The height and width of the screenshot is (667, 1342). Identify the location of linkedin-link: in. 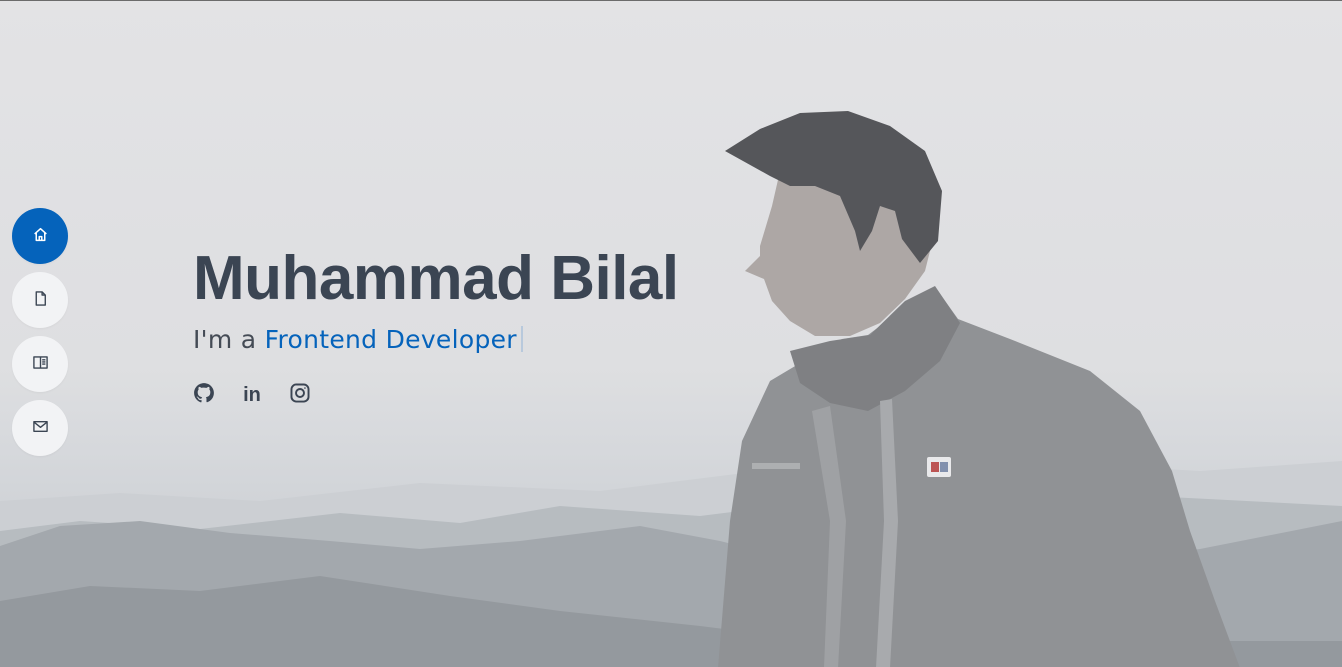
(252, 395).